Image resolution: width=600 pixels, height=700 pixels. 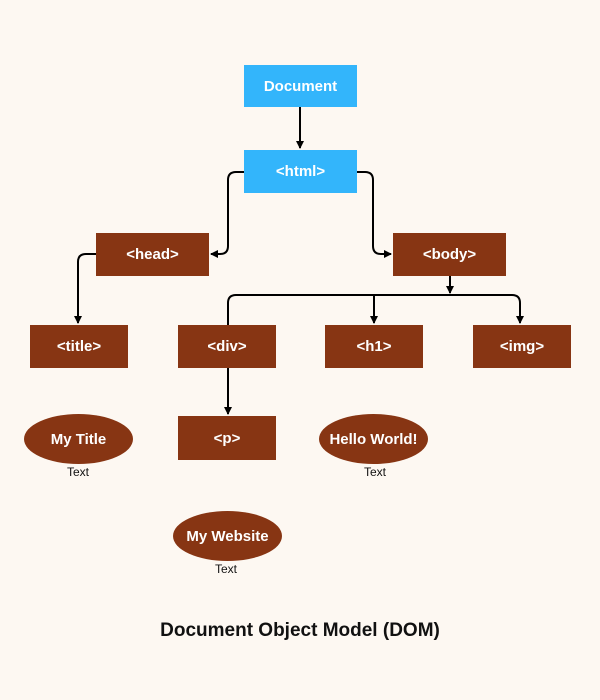 I want to click on node-body: <body>, so click(x=449, y=254).